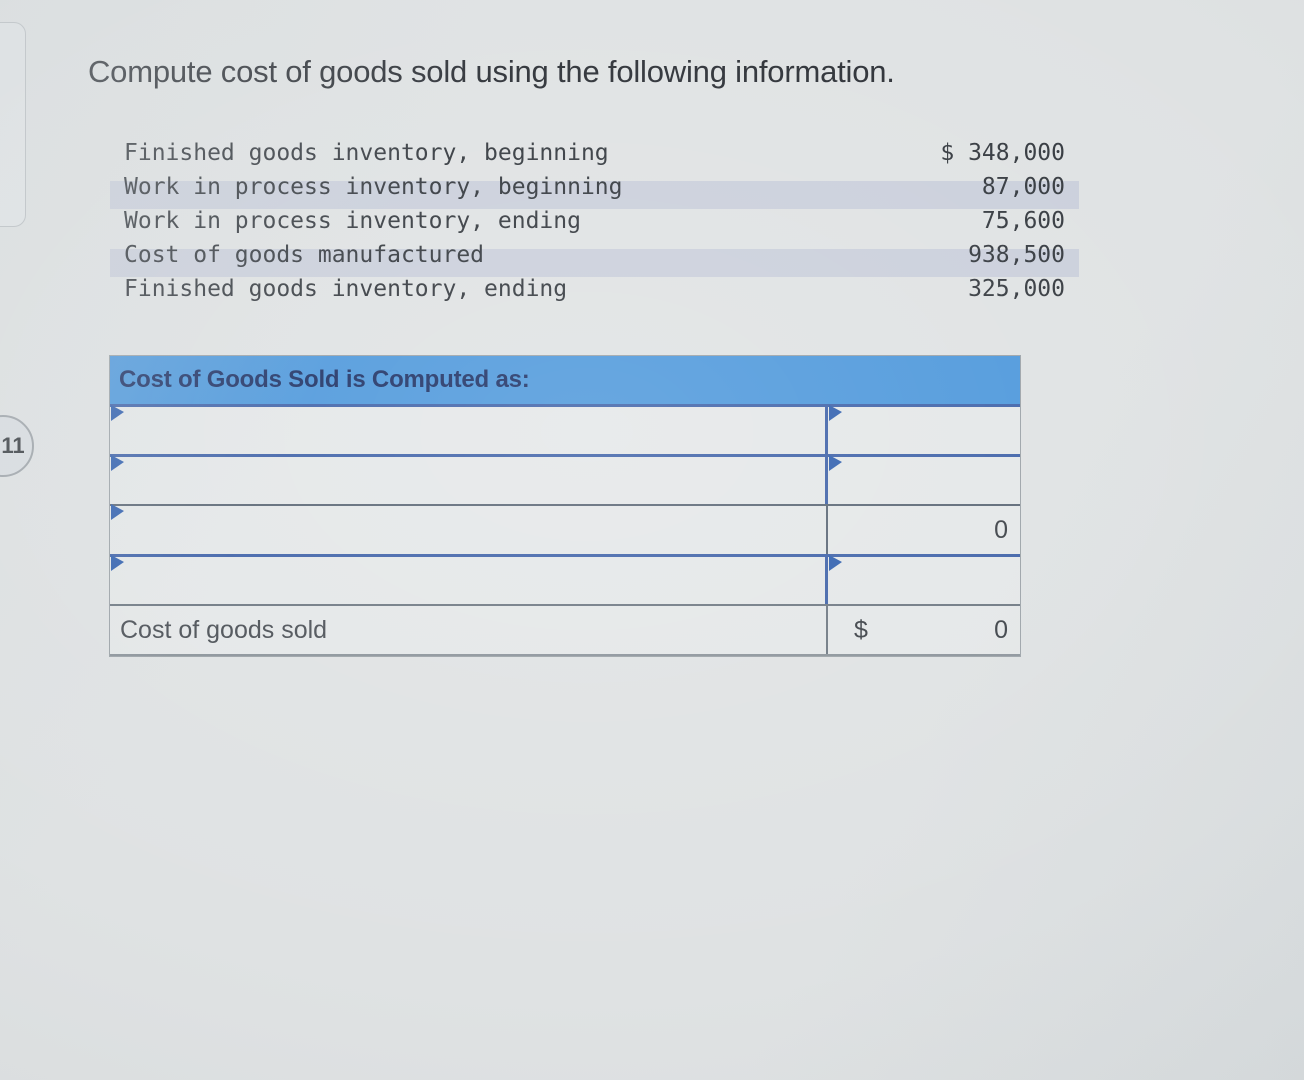 This screenshot has height=1080, width=1304. I want to click on total-row-amount: 0, so click(1001, 629).